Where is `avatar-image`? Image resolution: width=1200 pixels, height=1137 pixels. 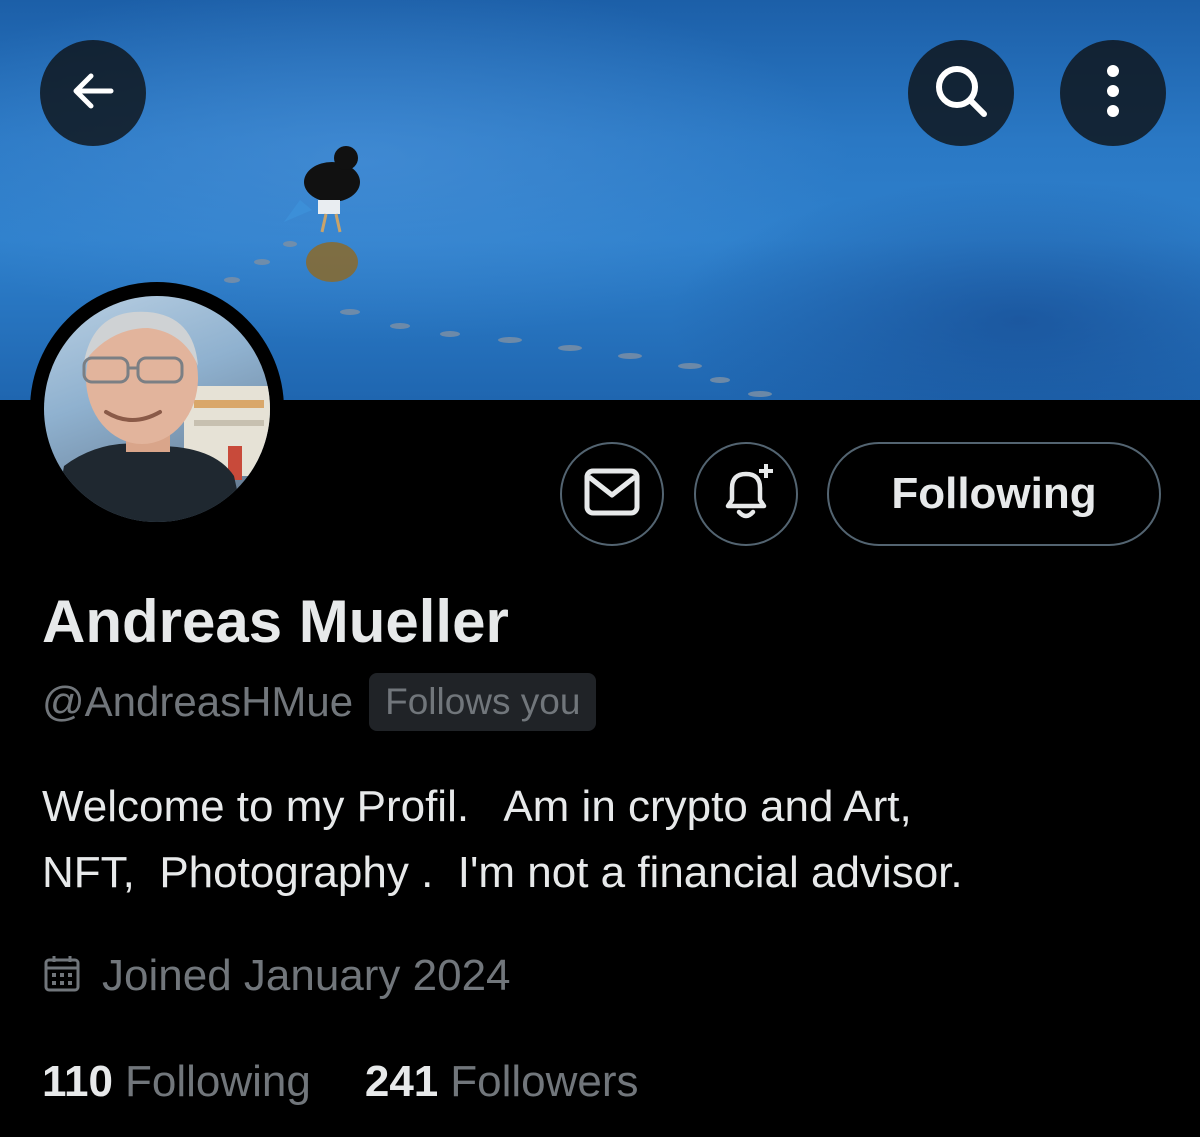 avatar-image is located at coordinates (157, 409).